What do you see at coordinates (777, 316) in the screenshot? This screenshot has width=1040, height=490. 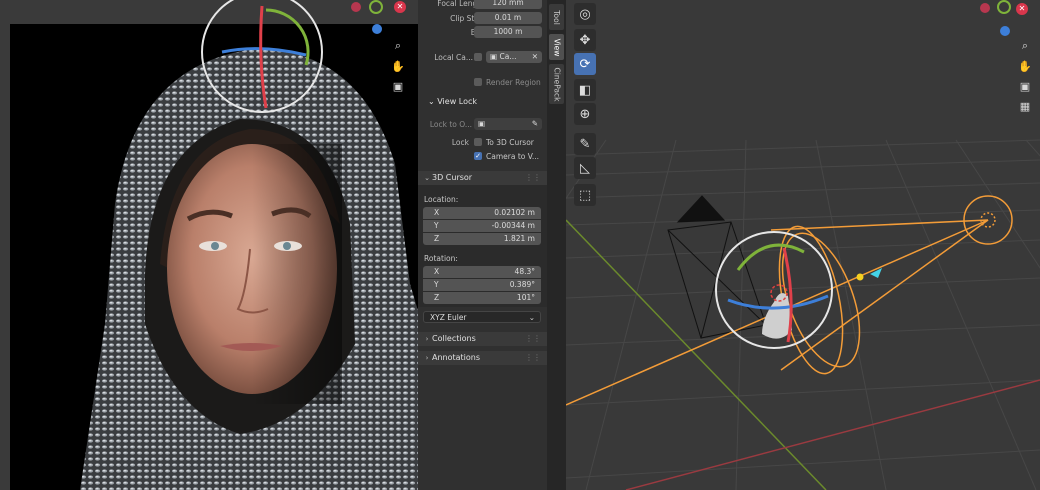 I see `character-mesh` at bounding box center [777, 316].